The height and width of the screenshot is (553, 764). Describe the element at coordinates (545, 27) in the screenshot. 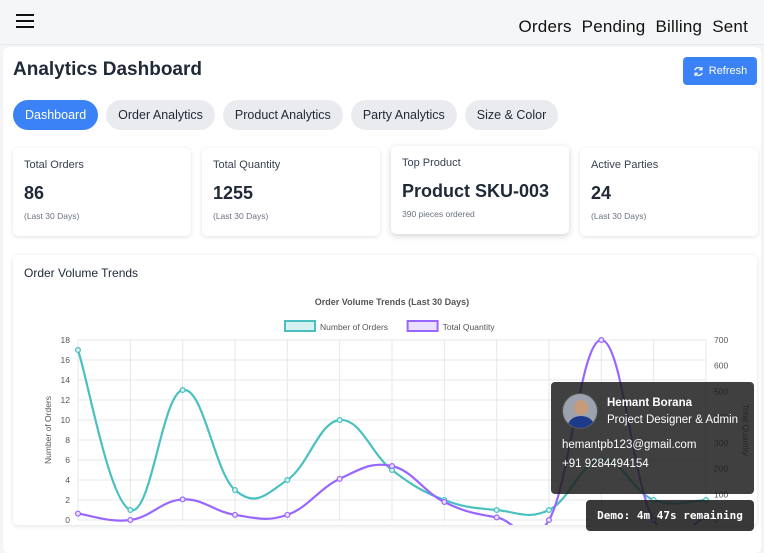

I see `nav-orders: Orders` at that location.